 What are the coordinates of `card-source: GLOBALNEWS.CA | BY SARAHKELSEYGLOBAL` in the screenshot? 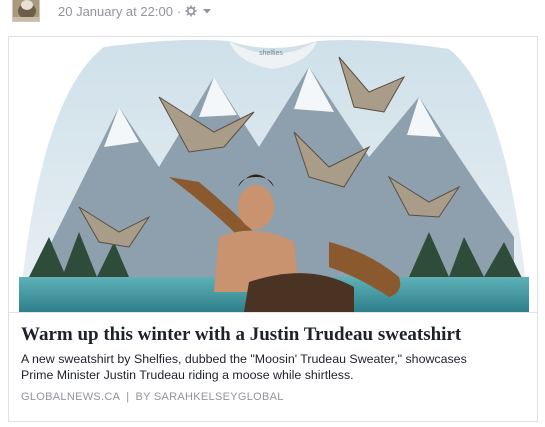 It's located at (273, 397).